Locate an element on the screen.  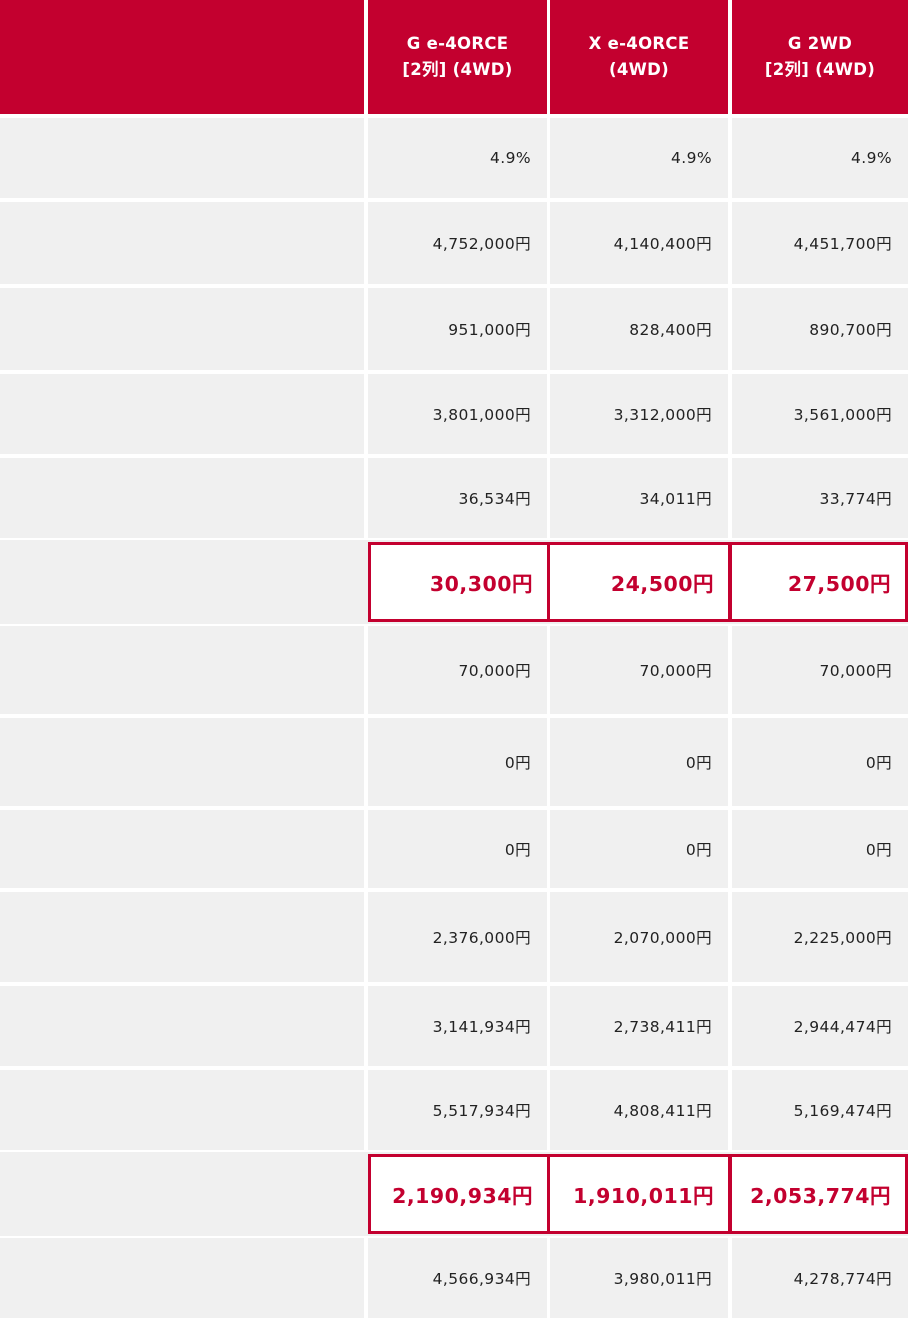
value-cell: 3,561,000円 is located at coordinates (820, 414).